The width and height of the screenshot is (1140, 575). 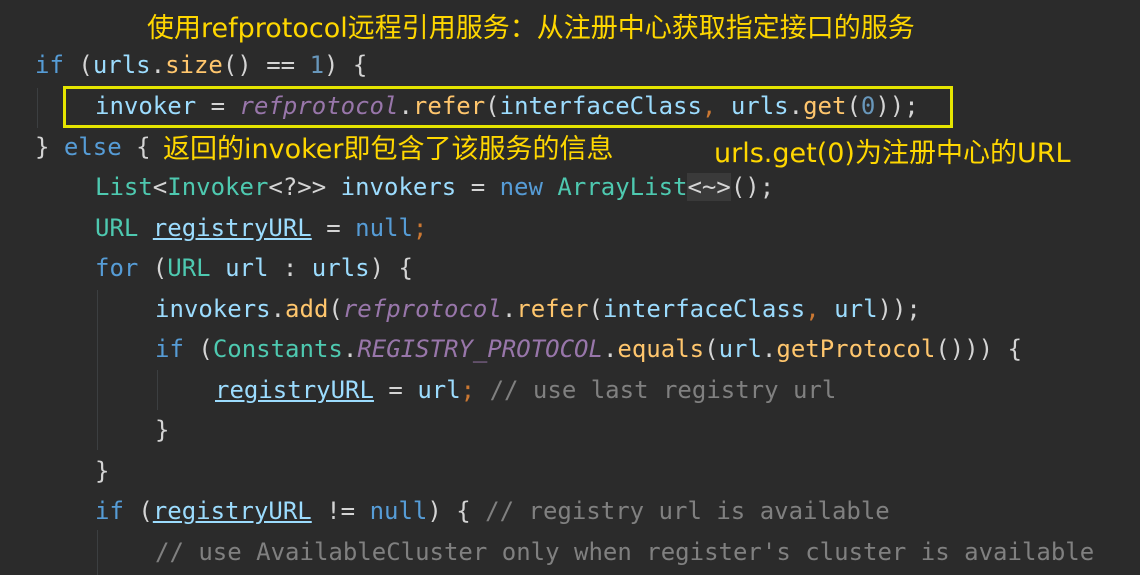 What do you see at coordinates (704, 309) in the screenshot?
I see `code-token: interfaceClass` at bounding box center [704, 309].